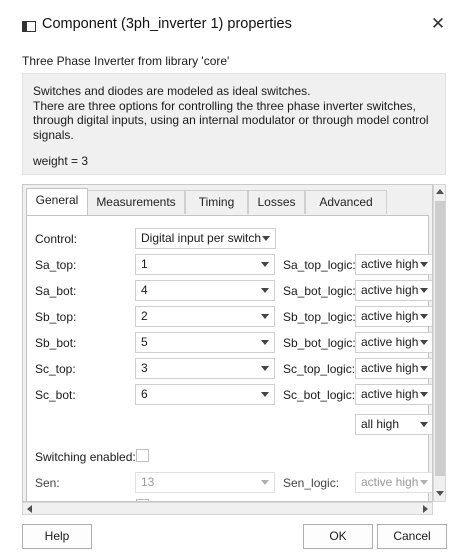 Image resolution: width=450 pixels, height=554 pixels. I want to click on cancel-button: Cancel, so click(412, 536).